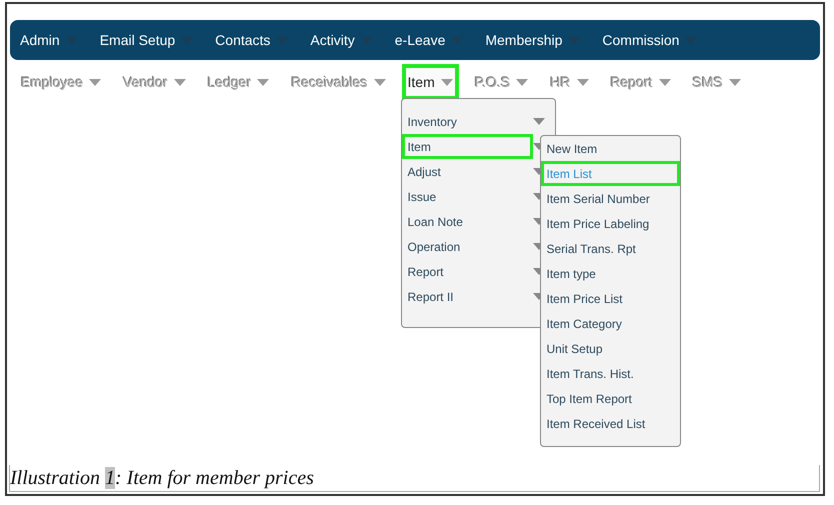  What do you see at coordinates (610, 373) in the screenshot?
I see `flyout-item: Item Trans. Hist.` at bounding box center [610, 373].